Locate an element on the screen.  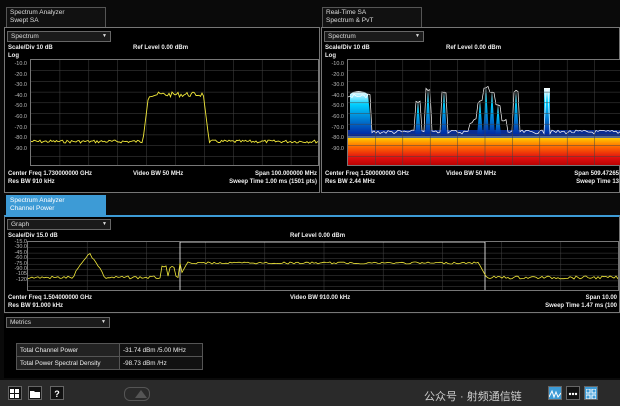
multi-window-button is located at coordinates (591, 393).